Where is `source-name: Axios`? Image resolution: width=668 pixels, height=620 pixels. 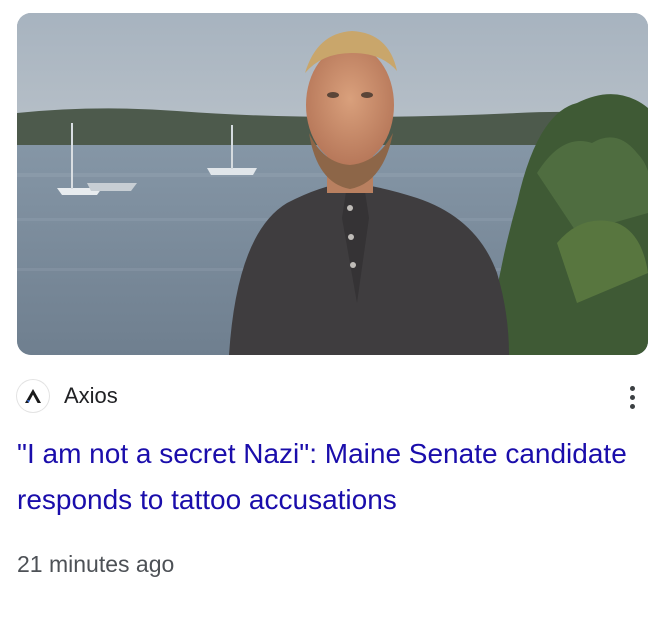 source-name: Axios is located at coordinates (91, 396).